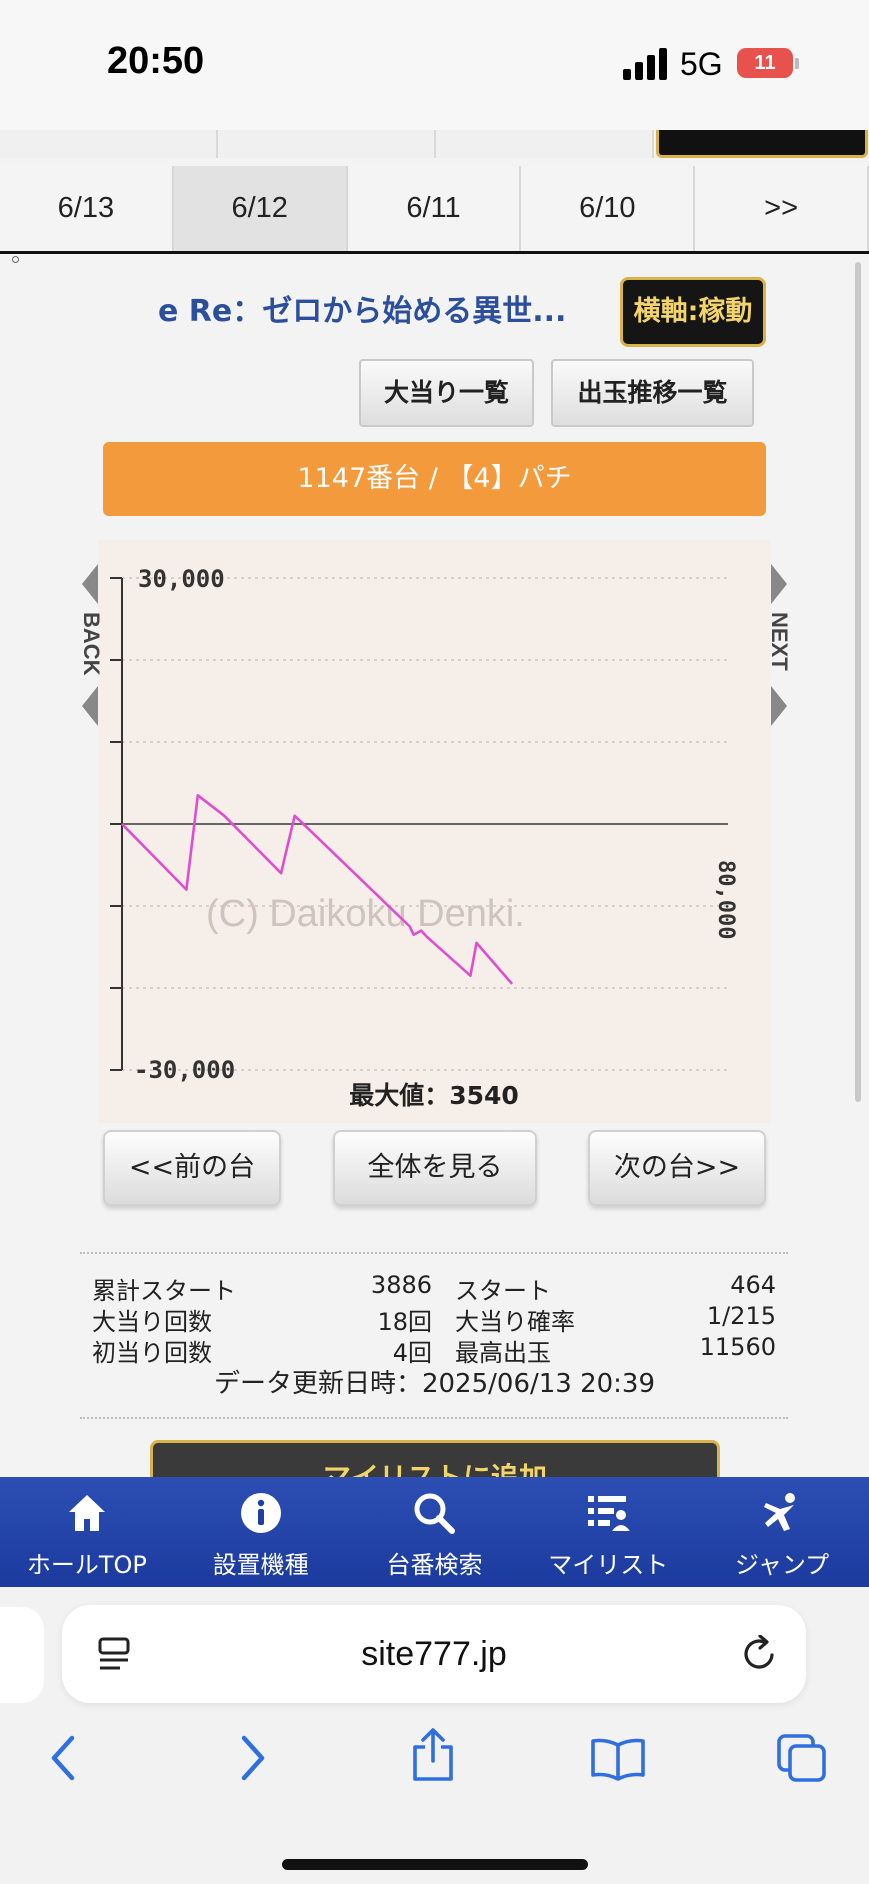 Image resolution: width=869 pixels, height=1884 pixels. I want to click on next-label: NEXT, so click(779, 641).